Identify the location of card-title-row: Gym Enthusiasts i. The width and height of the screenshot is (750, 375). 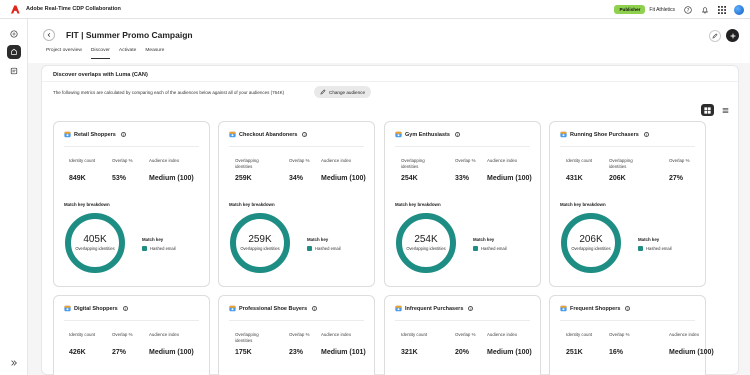
(427, 134).